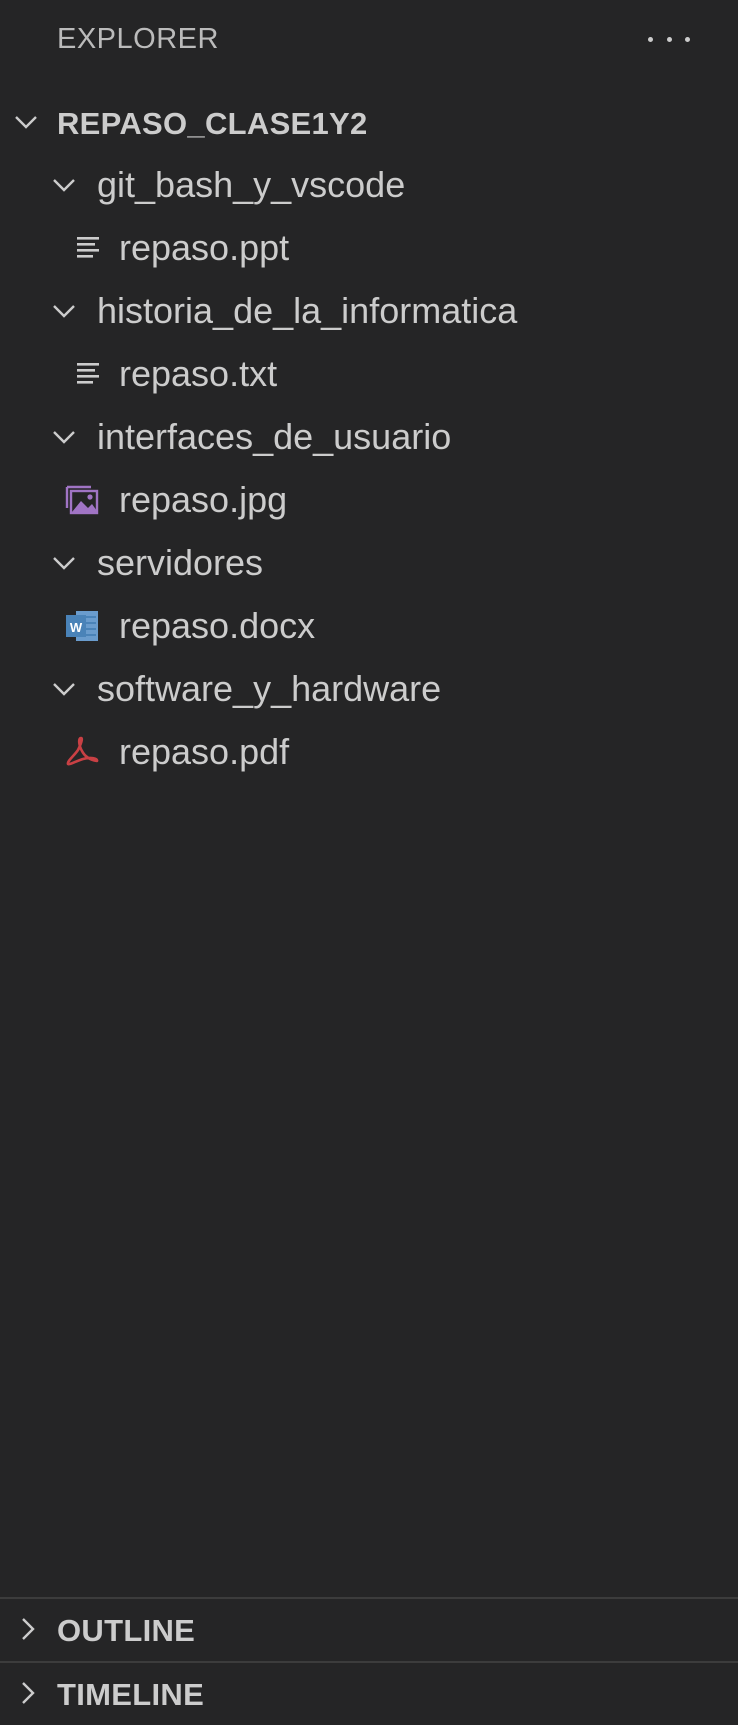  Describe the element at coordinates (369, 1693) in the screenshot. I see `timeline-panel-header: TIMELINE` at that location.